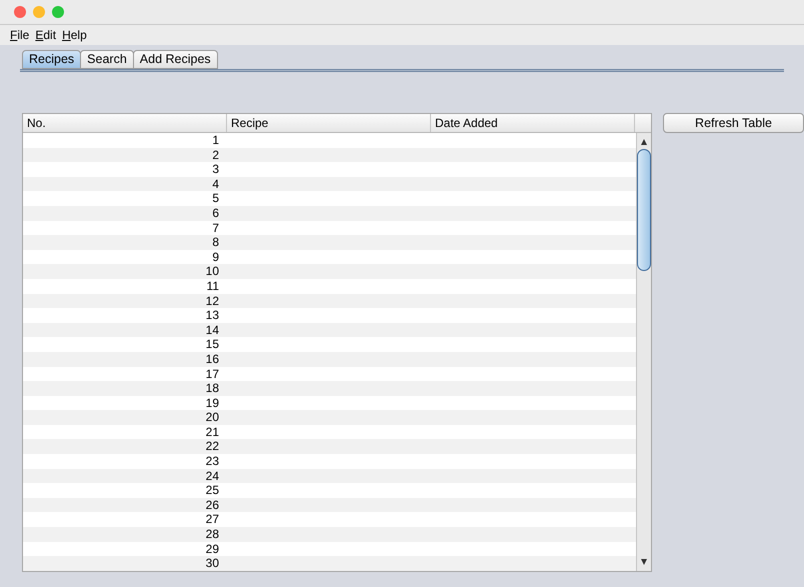 Image resolution: width=804 pixels, height=587 pixels. What do you see at coordinates (215, 242) in the screenshot?
I see `table-cell-text: 8` at bounding box center [215, 242].